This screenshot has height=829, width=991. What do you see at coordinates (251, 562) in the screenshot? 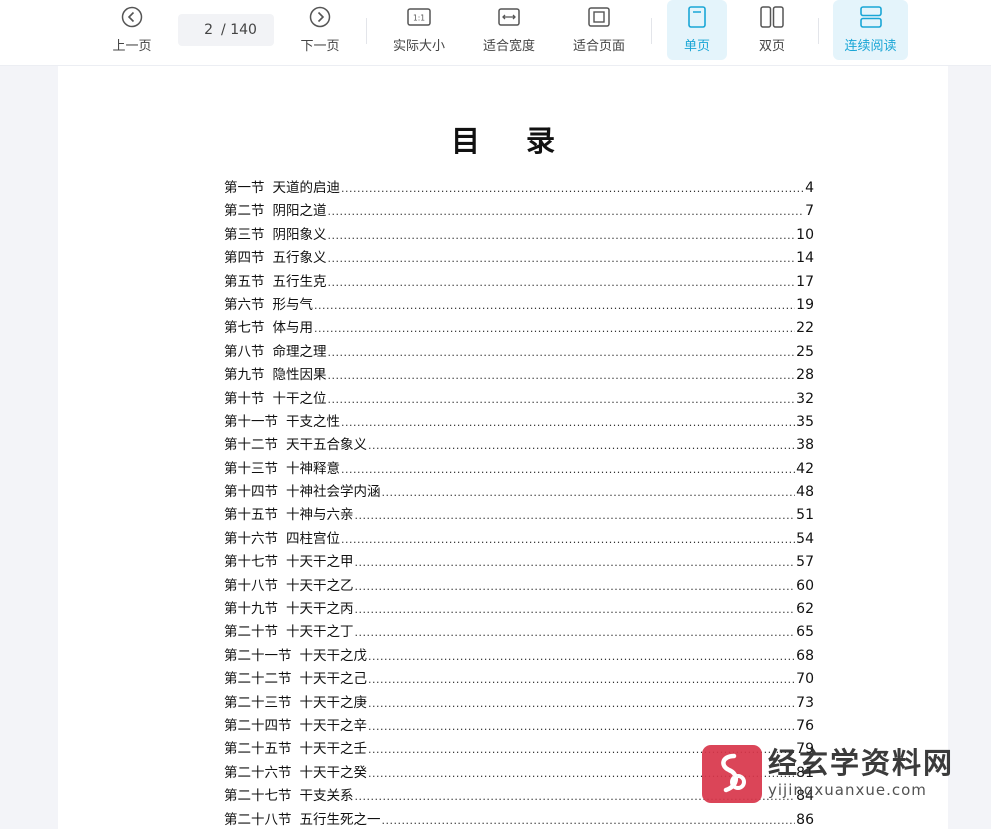
I see `toc-section-number: 第十七节` at bounding box center [251, 562].